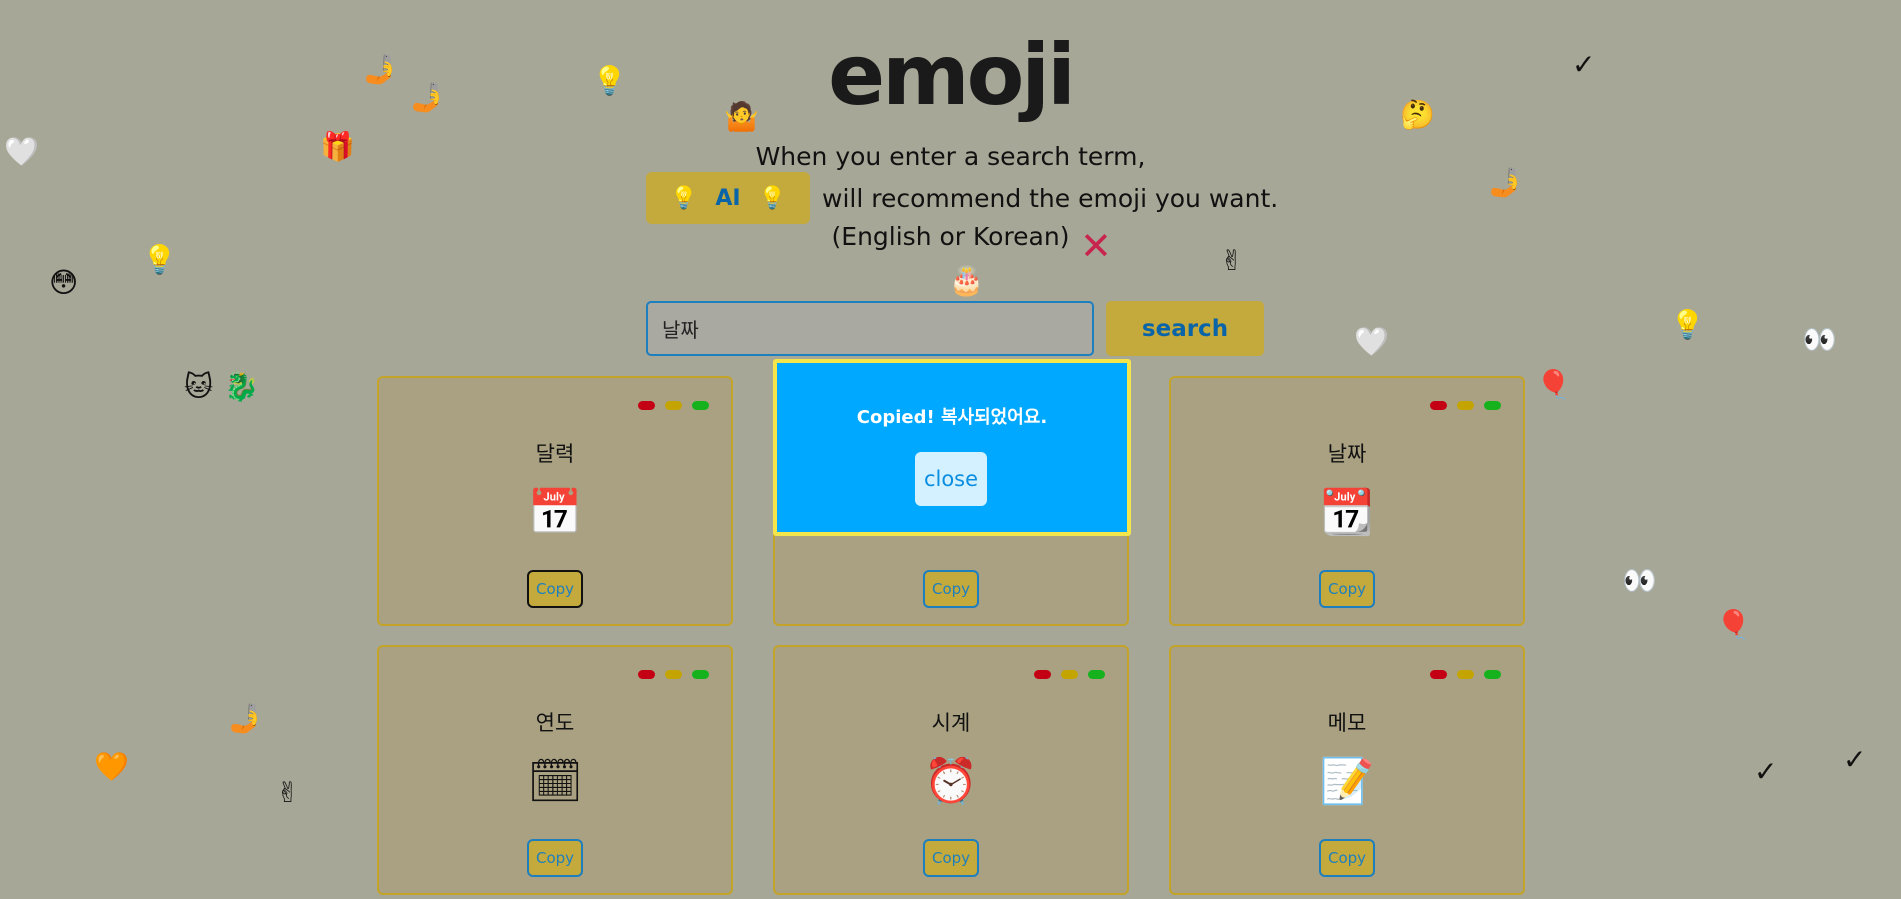 This screenshot has height=899, width=1901. I want to click on cake-icon: 🎂, so click(966, 280).